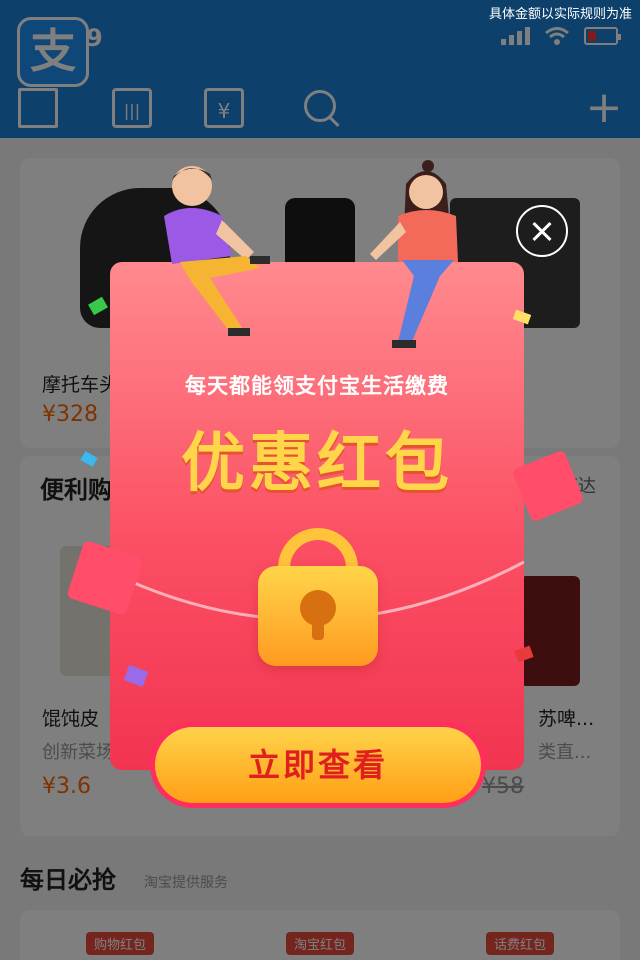 The height and width of the screenshot is (960, 640). I want to click on boy-character-illustration, so click(217, 251).